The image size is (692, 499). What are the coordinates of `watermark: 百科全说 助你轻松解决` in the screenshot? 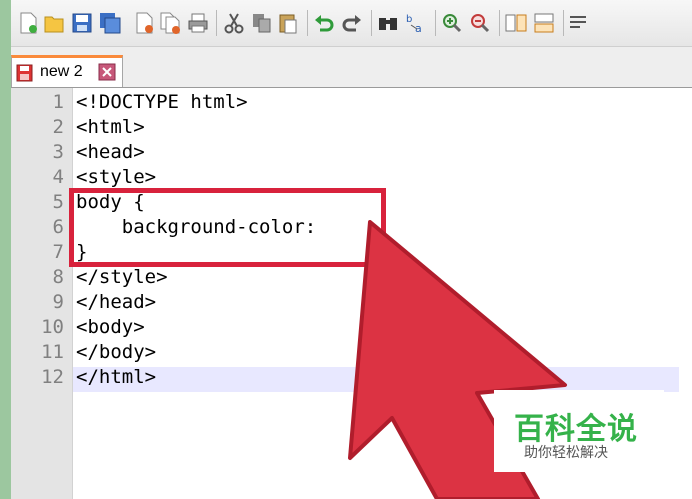 It's located at (579, 431).